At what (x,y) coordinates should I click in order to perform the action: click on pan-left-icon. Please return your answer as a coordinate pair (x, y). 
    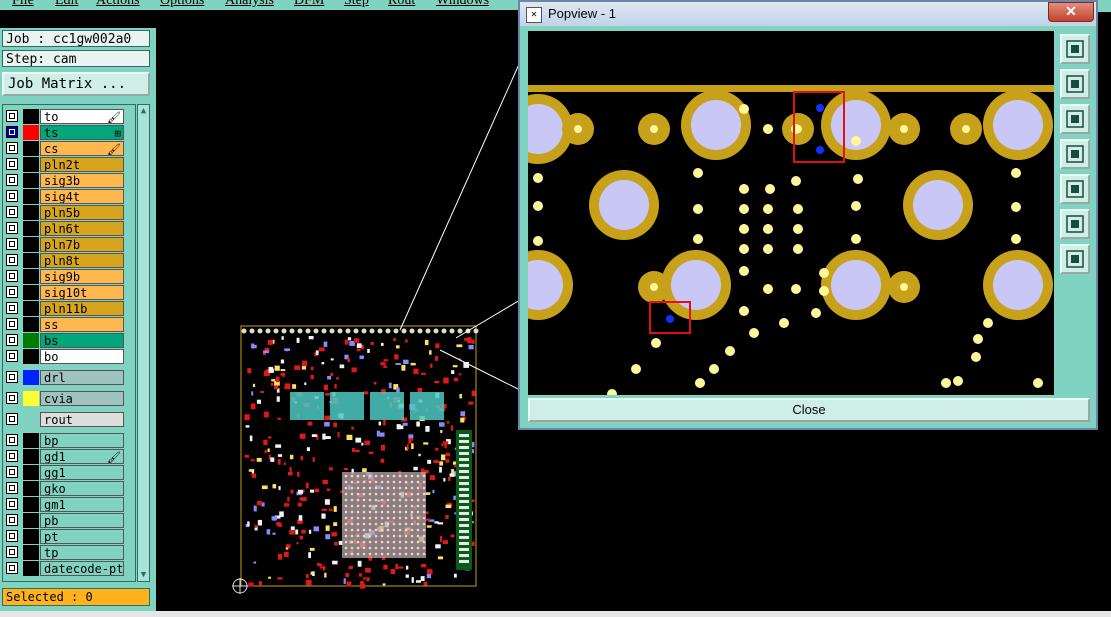
    Looking at the image, I should click on (1075, 154).